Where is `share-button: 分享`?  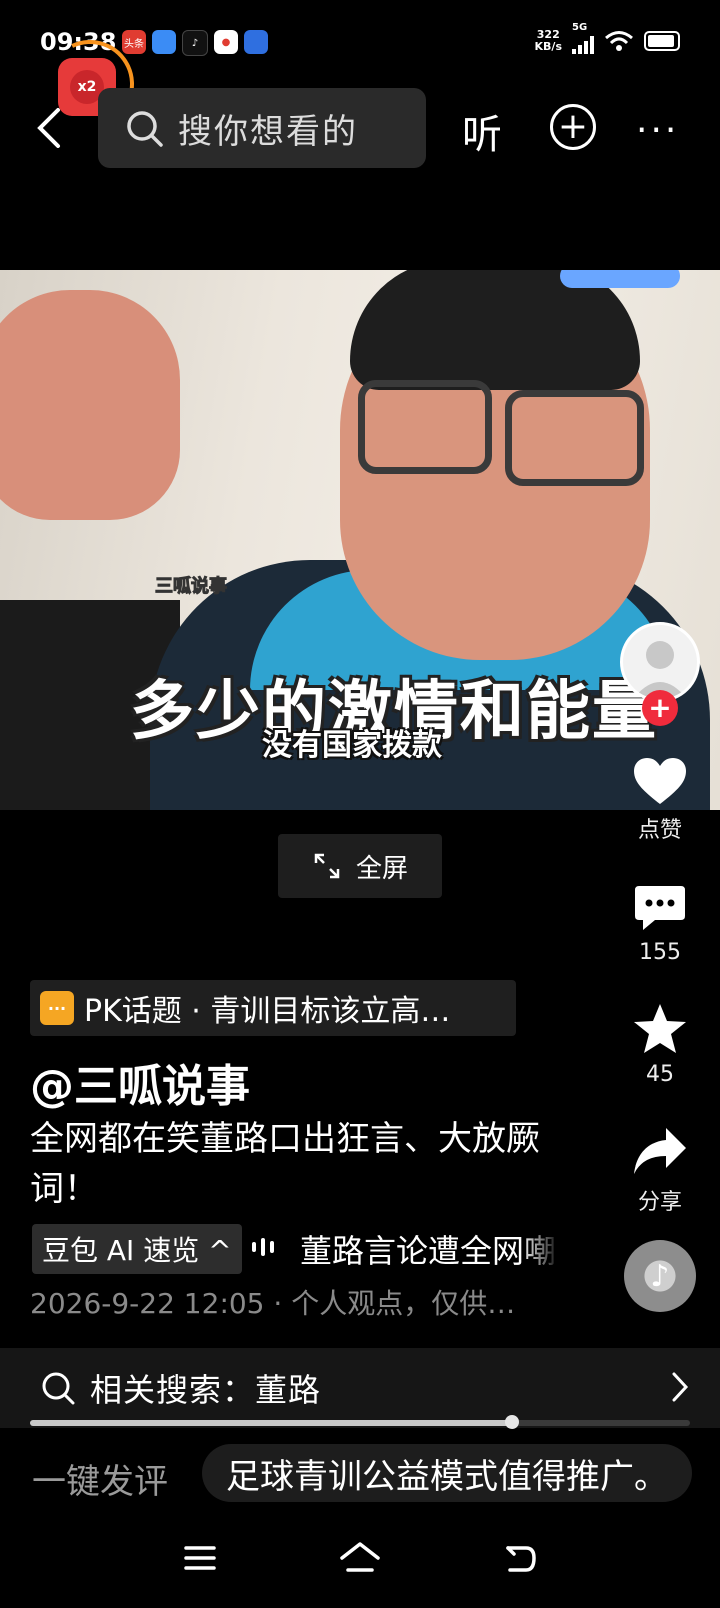
share-button: 分享 is located at coordinates (660, 1171).